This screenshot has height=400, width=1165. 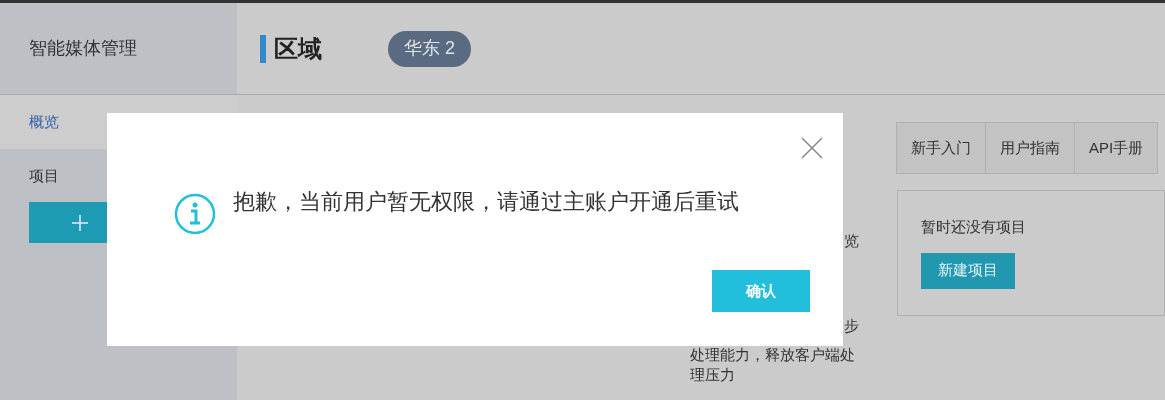 What do you see at coordinates (941, 148) in the screenshot?
I see `doc-link: 新手入门` at bounding box center [941, 148].